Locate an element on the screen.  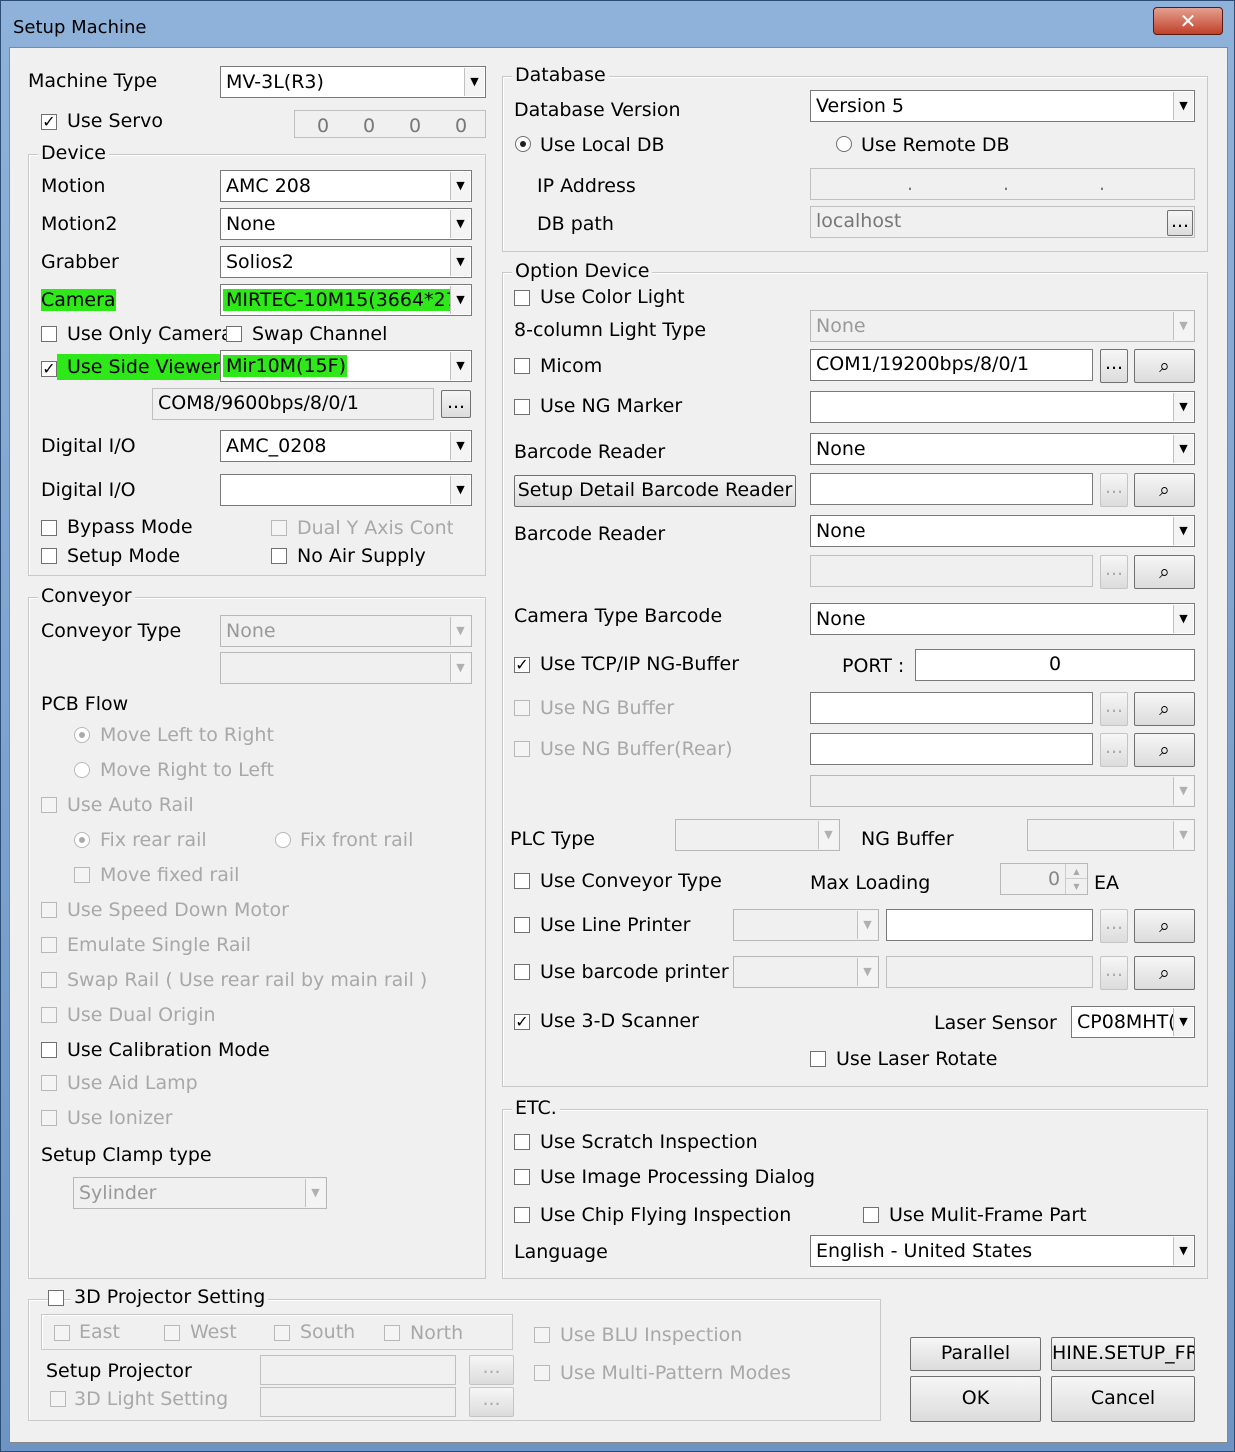
spin-up-icon: ▲ is located at coordinates (1076, 871).